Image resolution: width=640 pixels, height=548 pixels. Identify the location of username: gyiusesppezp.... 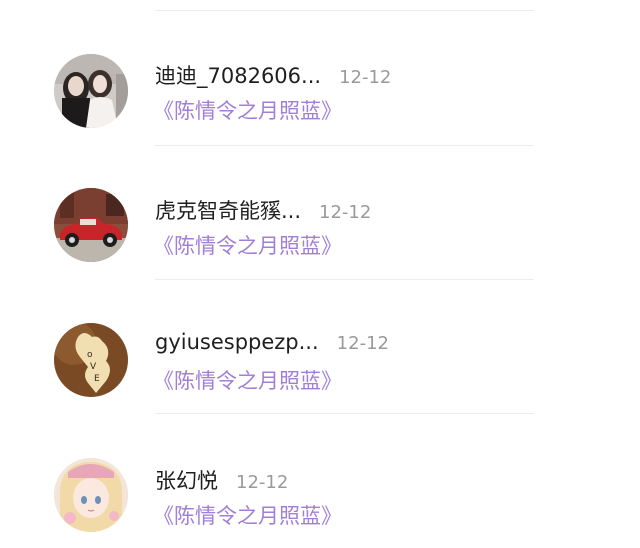
(237, 342).